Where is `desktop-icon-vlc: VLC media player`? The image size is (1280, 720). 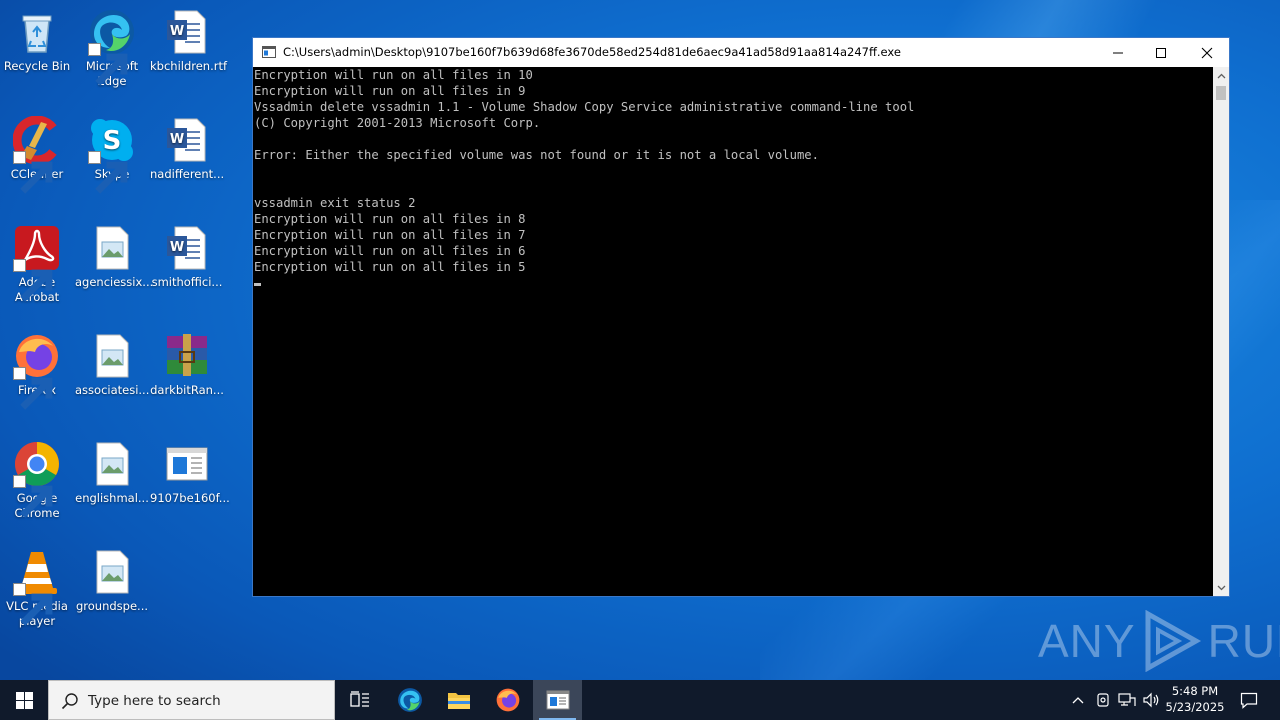
desktop-icon-vlc: VLC media player is located at coordinates (37, 588).